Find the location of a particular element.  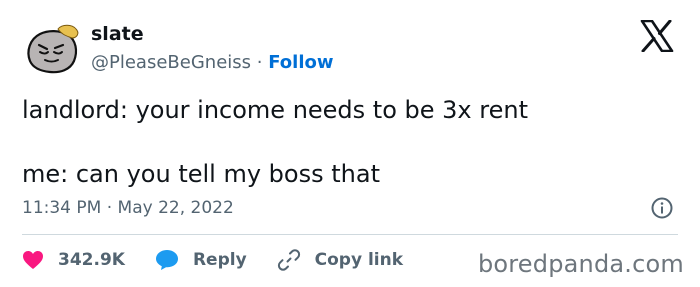

user-handle: @PleaseBeGneiss is located at coordinates (171, 62).